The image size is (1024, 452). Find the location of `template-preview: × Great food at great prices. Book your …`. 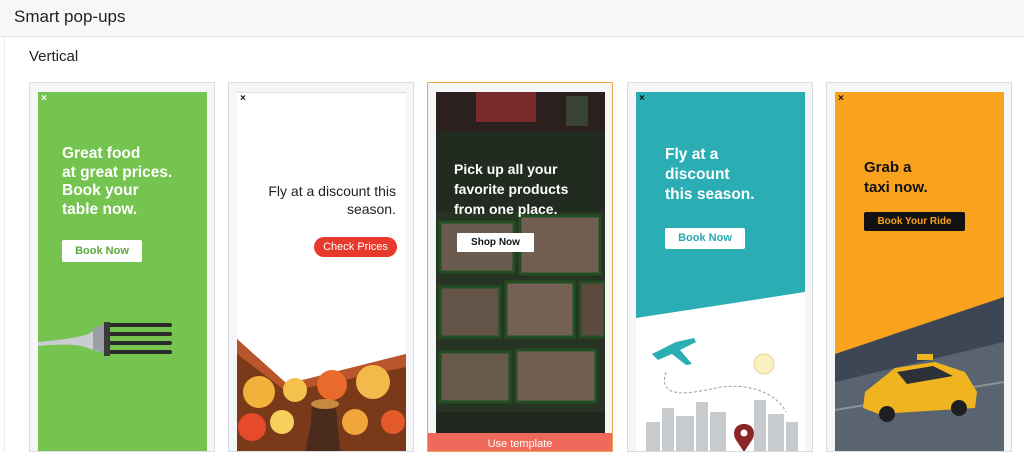

template-preview: × Great food at great prices. Book your … is located at coordinates (122, 271).